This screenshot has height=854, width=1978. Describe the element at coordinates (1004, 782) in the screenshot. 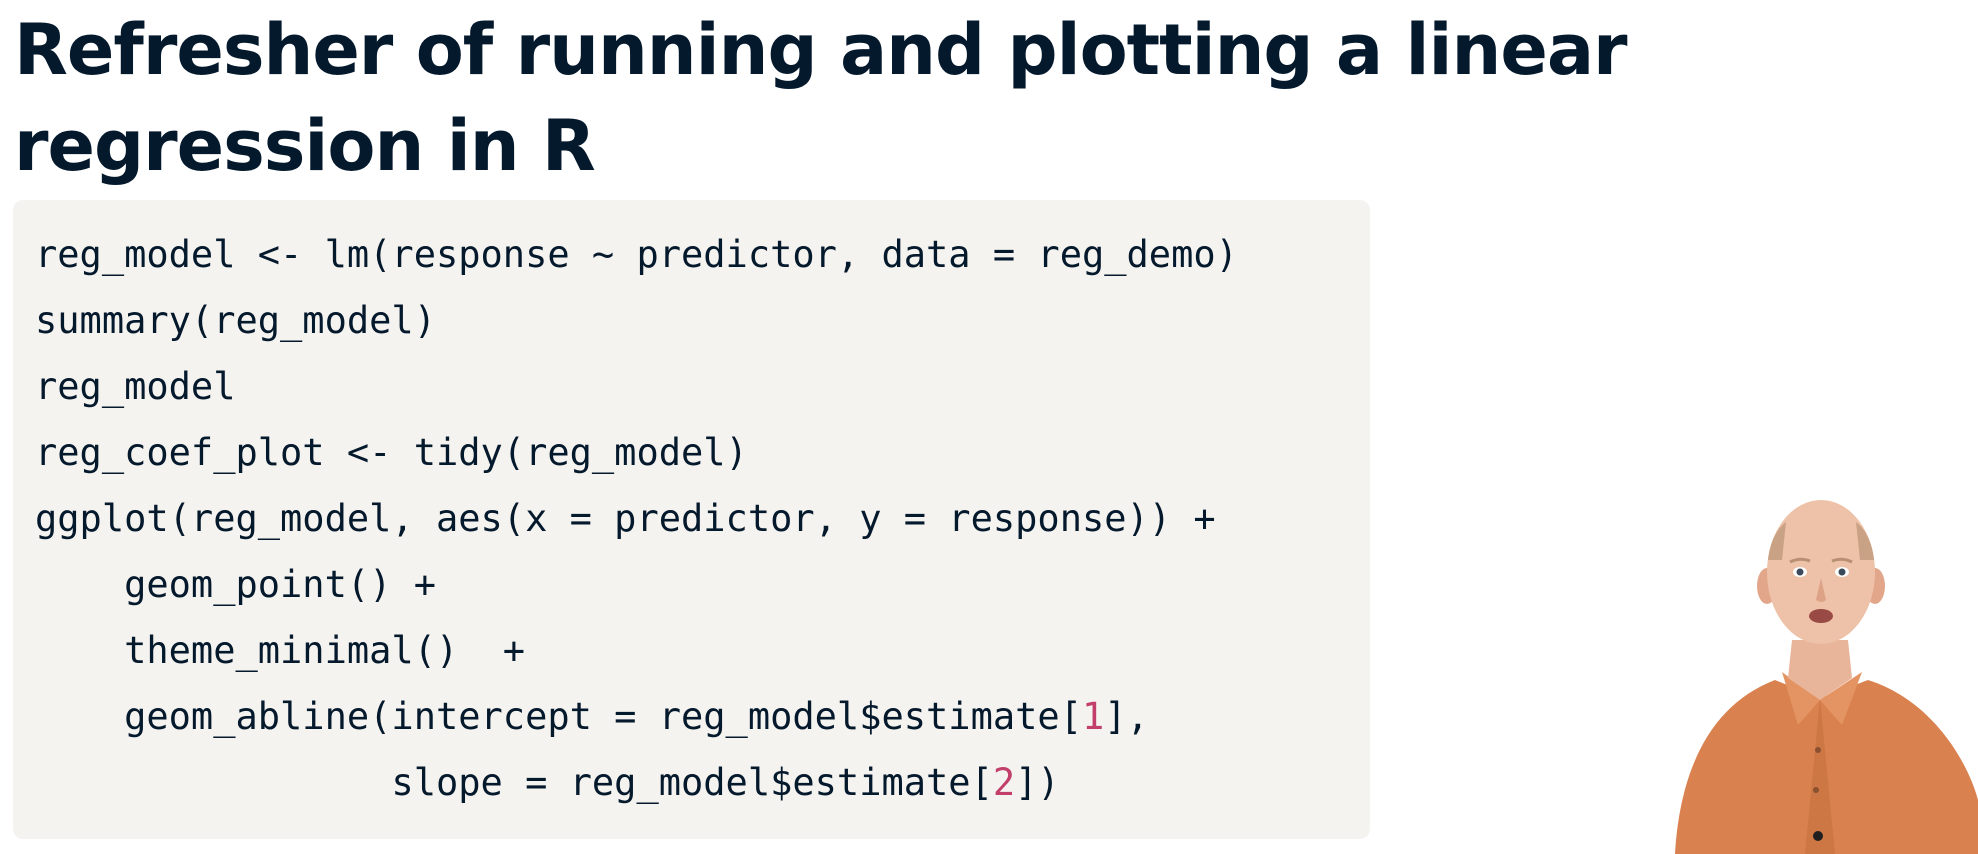

I see `index-literal-2: 2` at that location.